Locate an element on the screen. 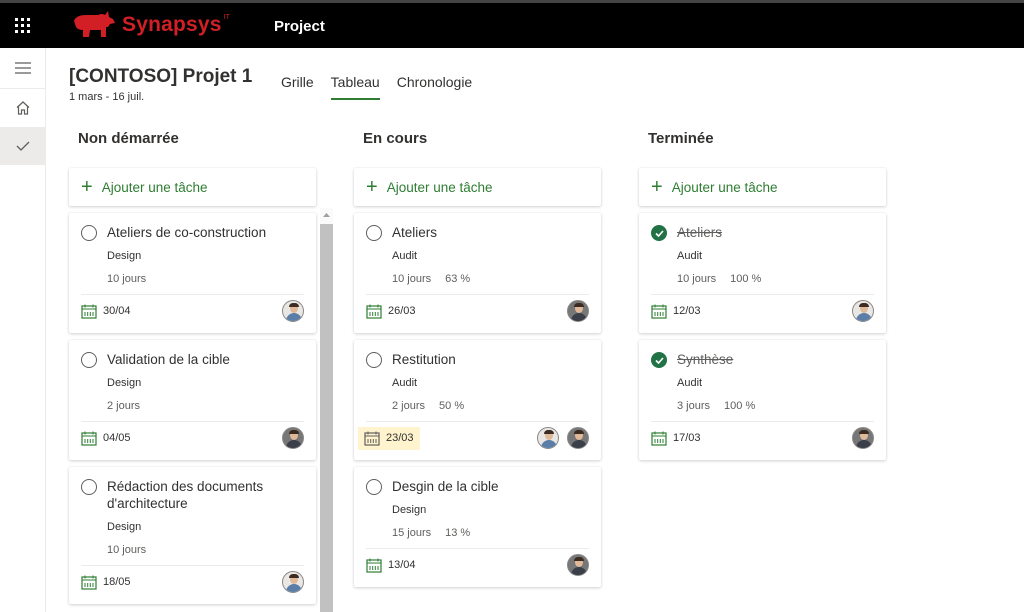  column-scrollbar is located at coordinates (326, 410).